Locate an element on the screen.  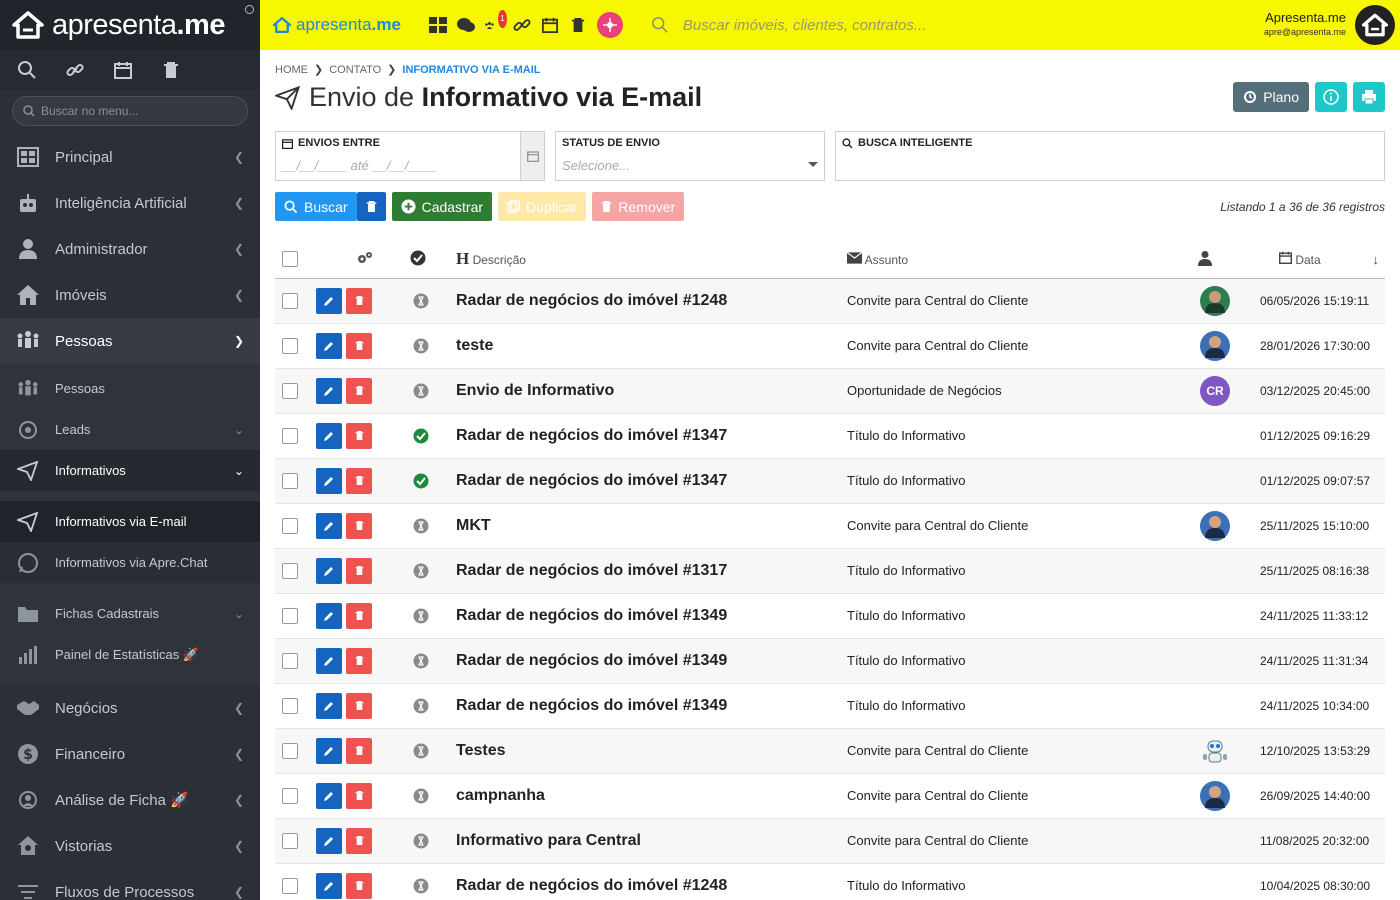
remover-button: Remover is located at coordinates (638, 206).